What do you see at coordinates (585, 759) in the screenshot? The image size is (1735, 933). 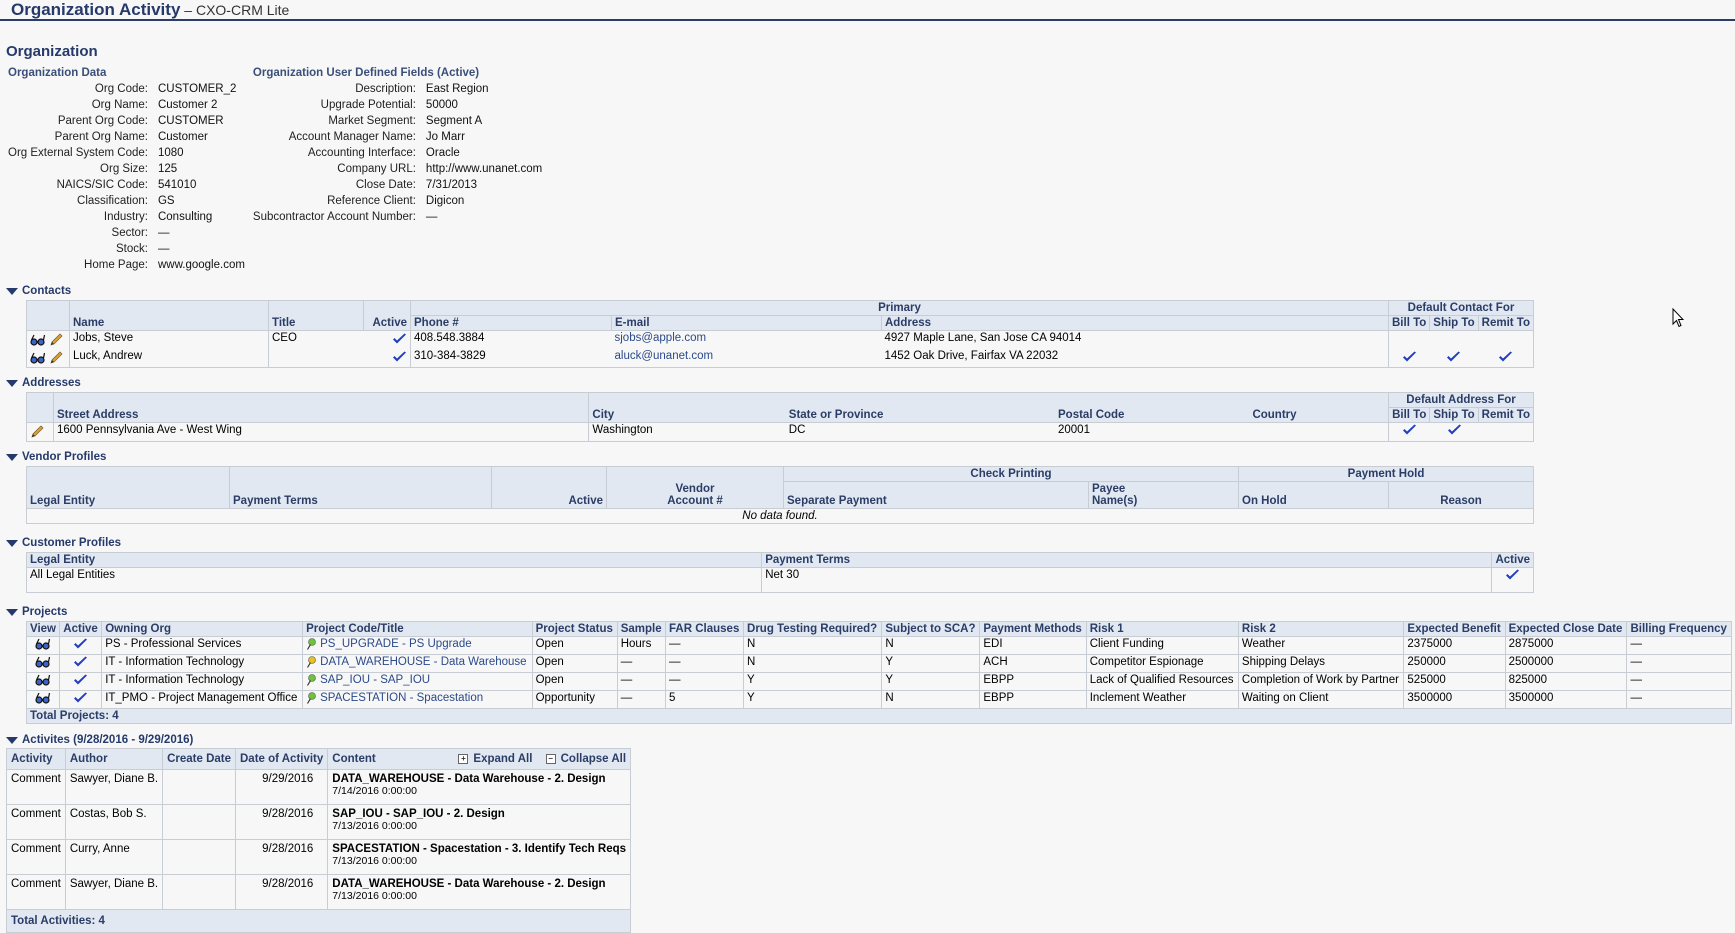 I see `collapse-all-link: − Collapse All` at bounding box center [585, 759].